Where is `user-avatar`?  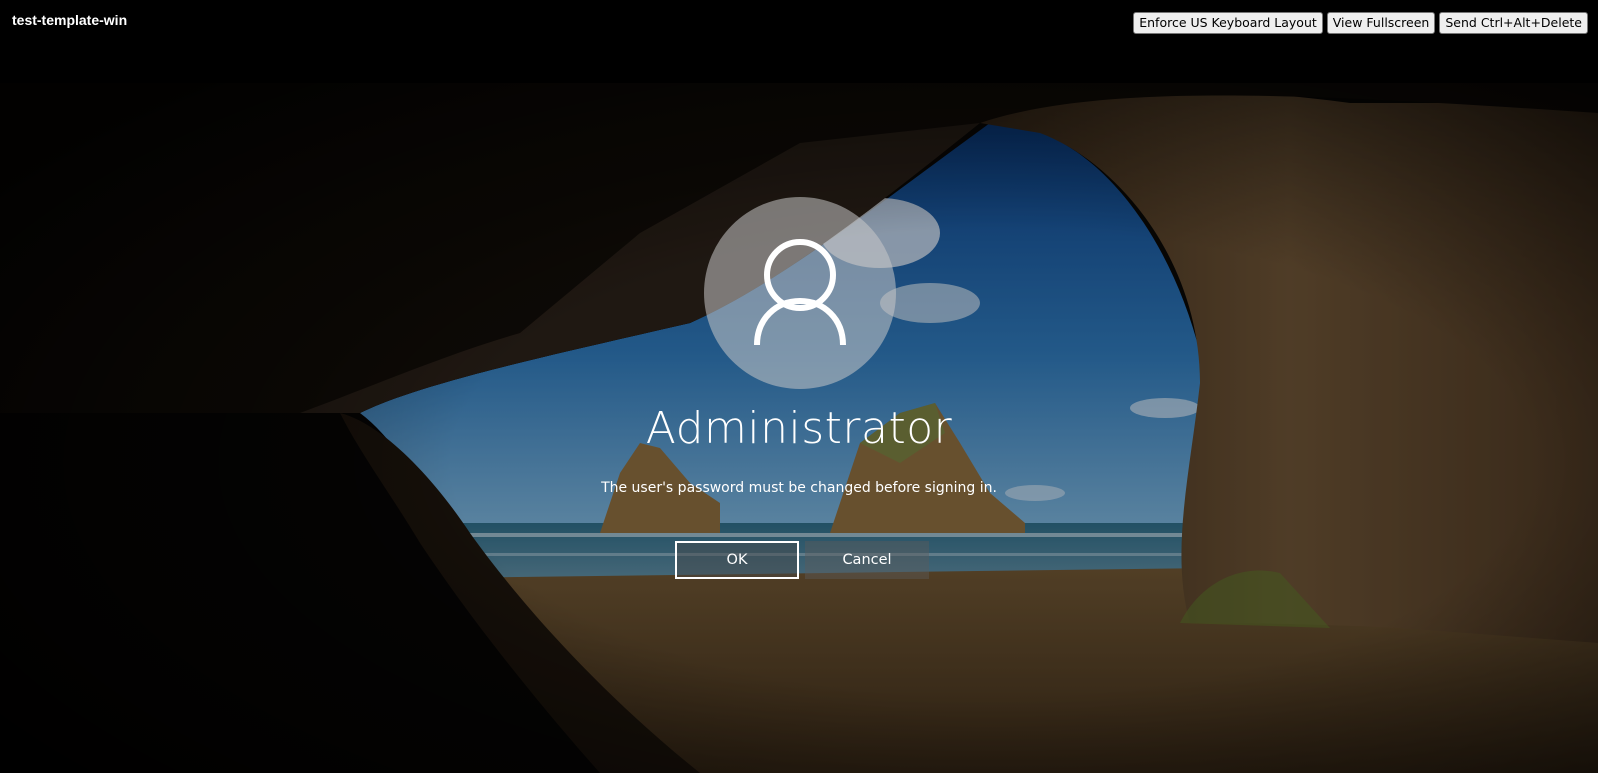
user-avatar is located at coordinates (800, 293).